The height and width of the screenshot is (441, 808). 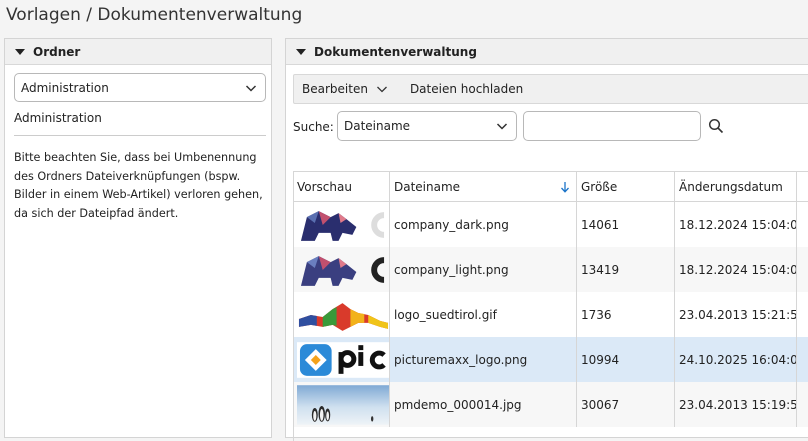 I want to click on filename-cell: logo_suedtirol.gif, so click(x=483, y=314).